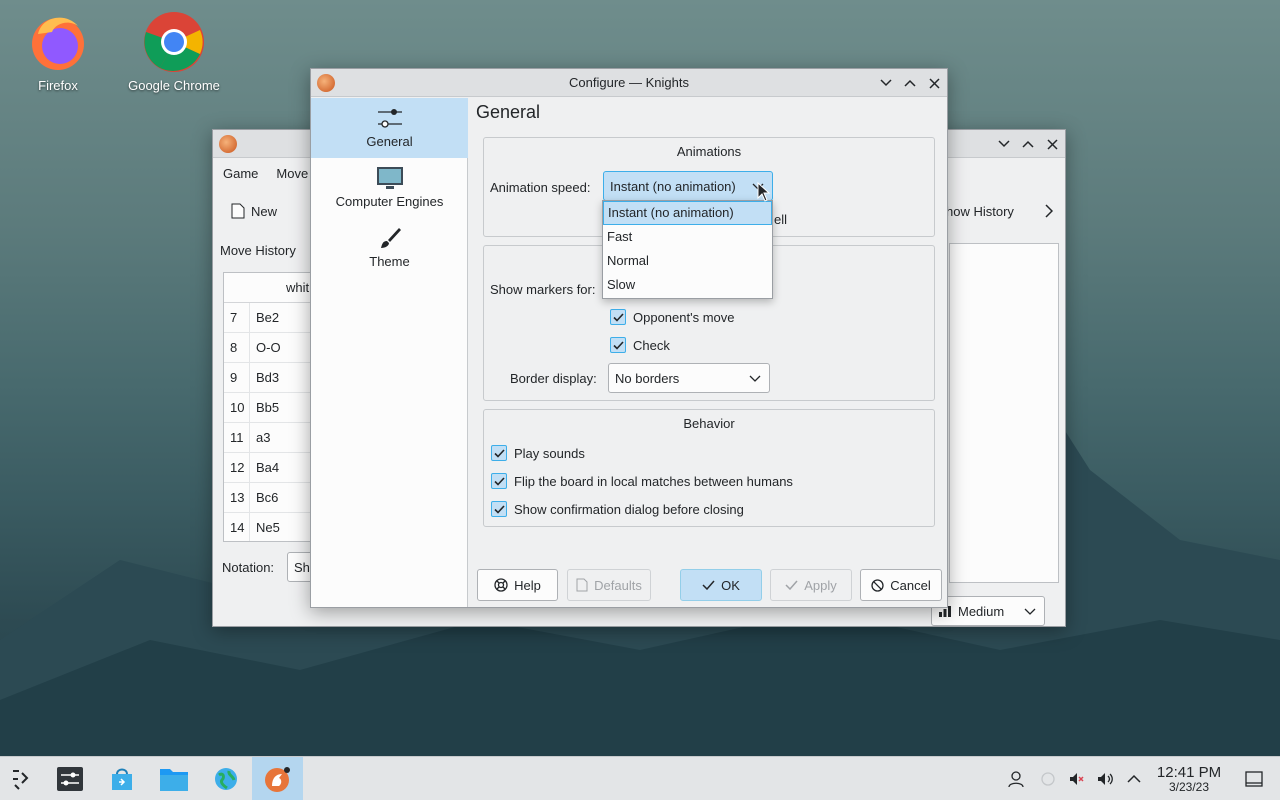  What do you see at coordinates (228, 144) in the screenshot?
I see `knights-app-icon` at bounding box center [228, 144].